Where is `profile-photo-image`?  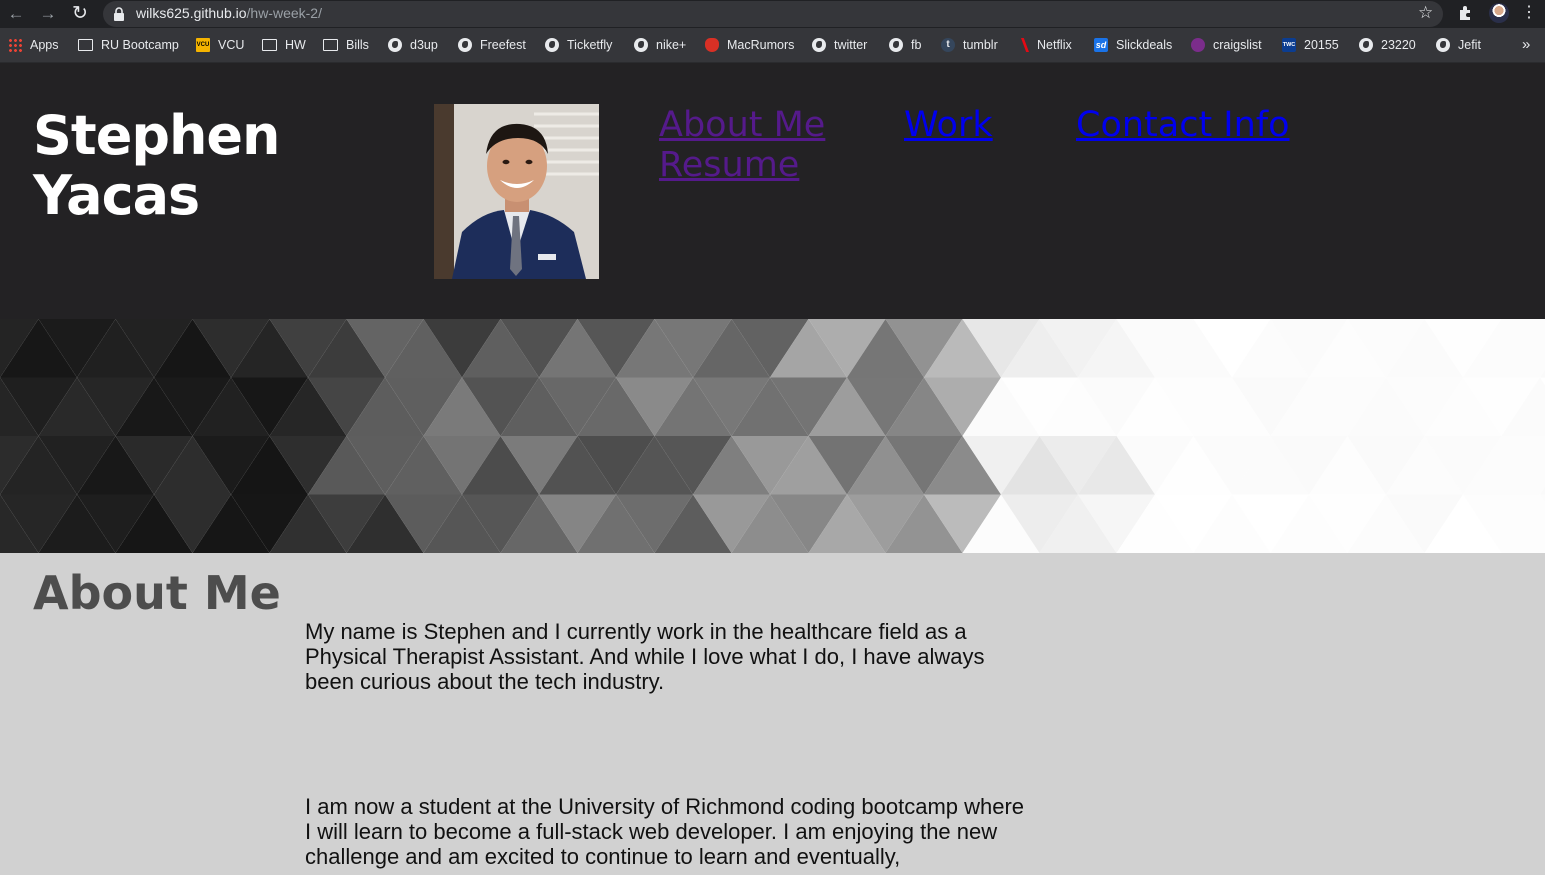 profile-photo-image is located at coordinates (516, 191).